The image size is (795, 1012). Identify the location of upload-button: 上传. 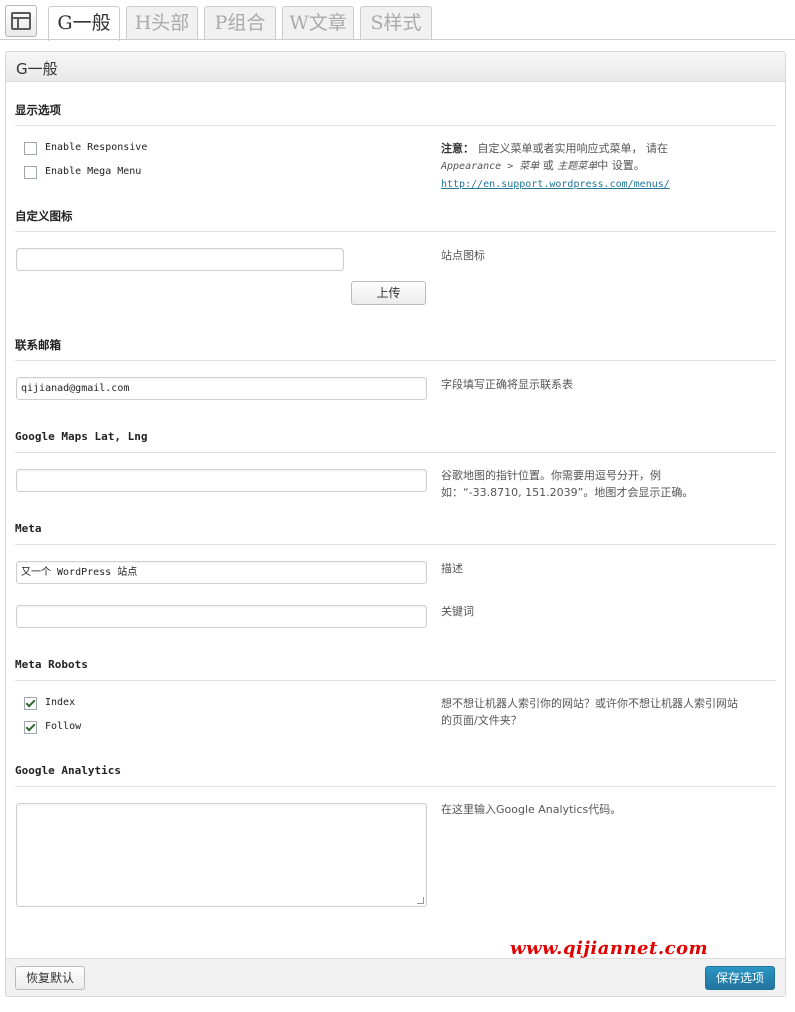
(388, 293).